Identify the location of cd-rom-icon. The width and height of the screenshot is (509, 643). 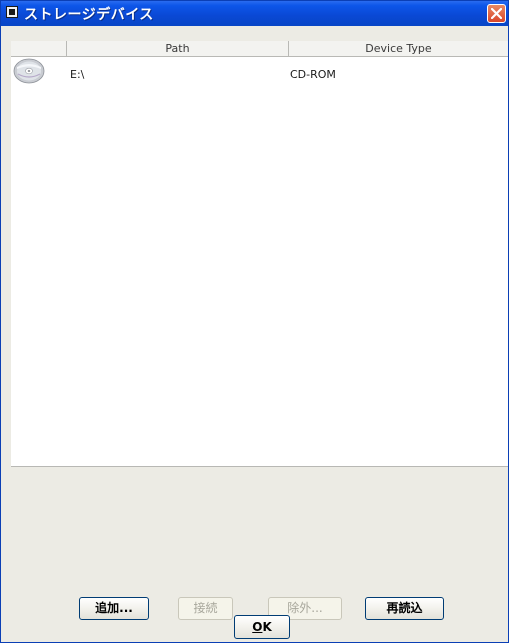
(29, 71).